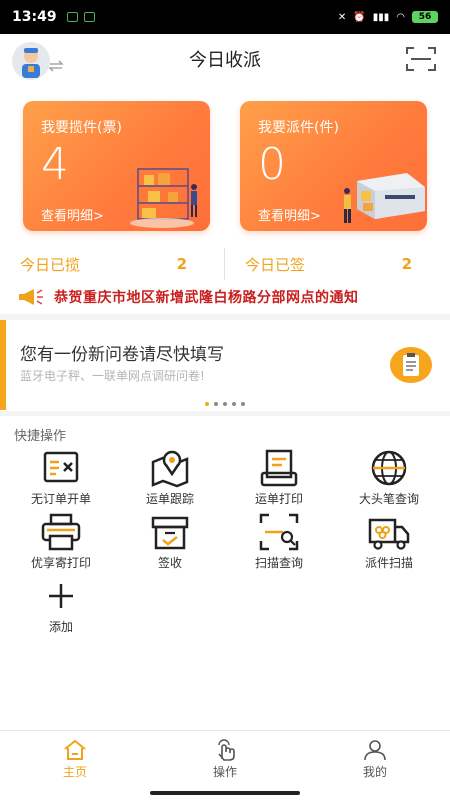  I want to click on warehouse-illustration, so click(163, 198).